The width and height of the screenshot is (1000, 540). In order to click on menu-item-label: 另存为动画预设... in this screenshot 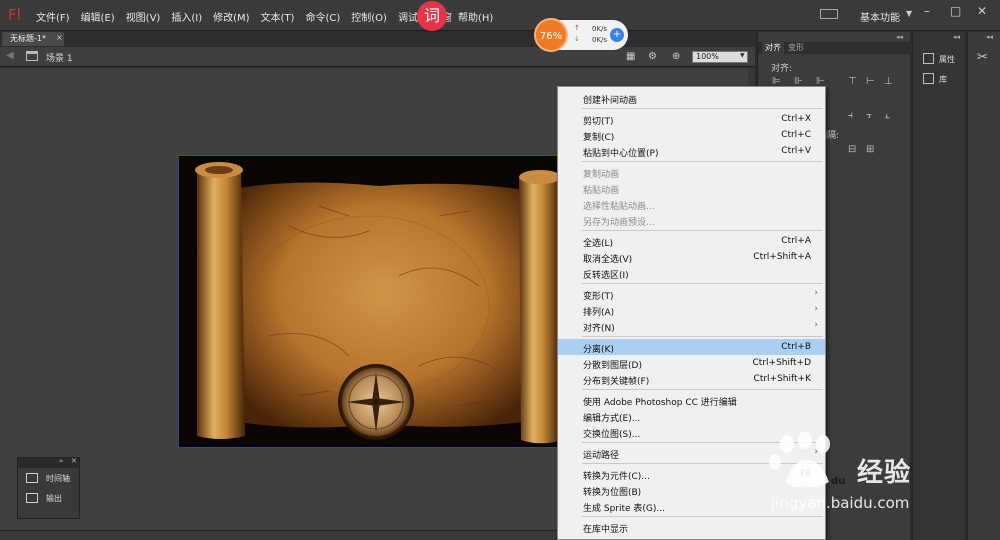, I will do `click(619, 223)`.